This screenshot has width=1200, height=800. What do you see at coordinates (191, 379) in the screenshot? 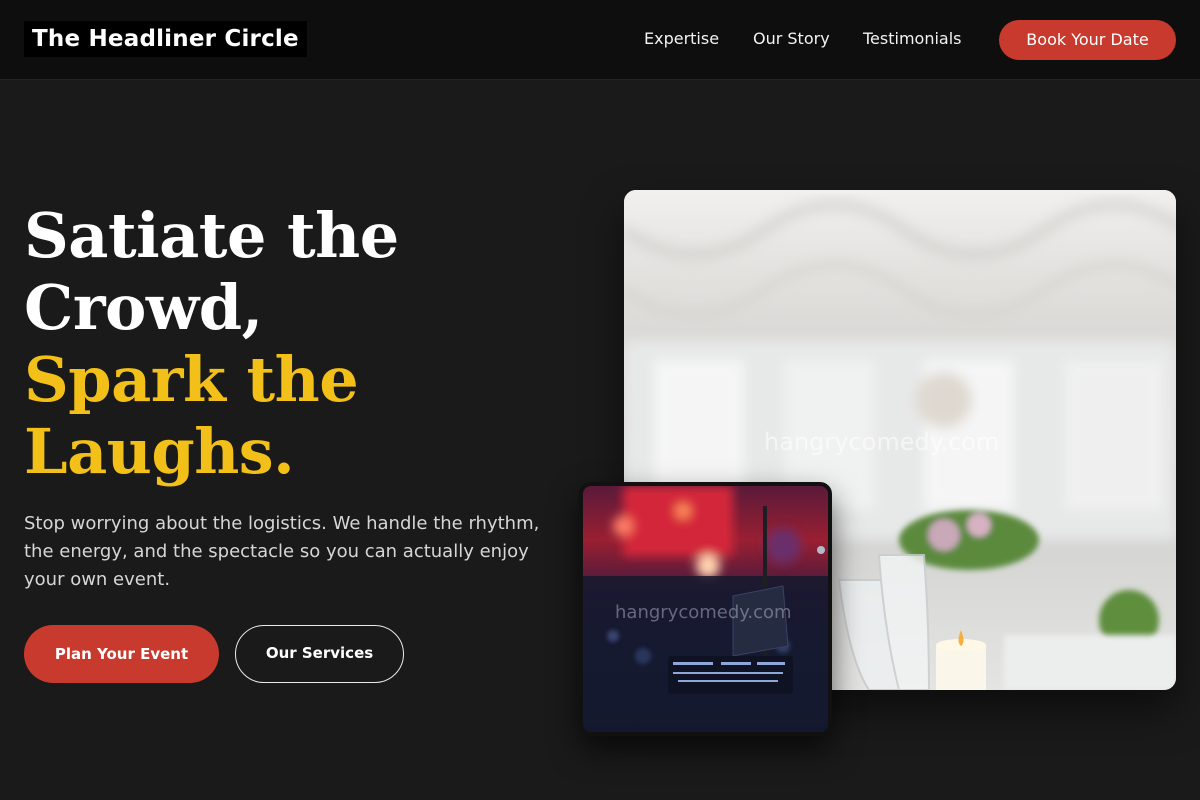
I see `headline-highlight-line: Spark the` at bounding box center [191, 379].